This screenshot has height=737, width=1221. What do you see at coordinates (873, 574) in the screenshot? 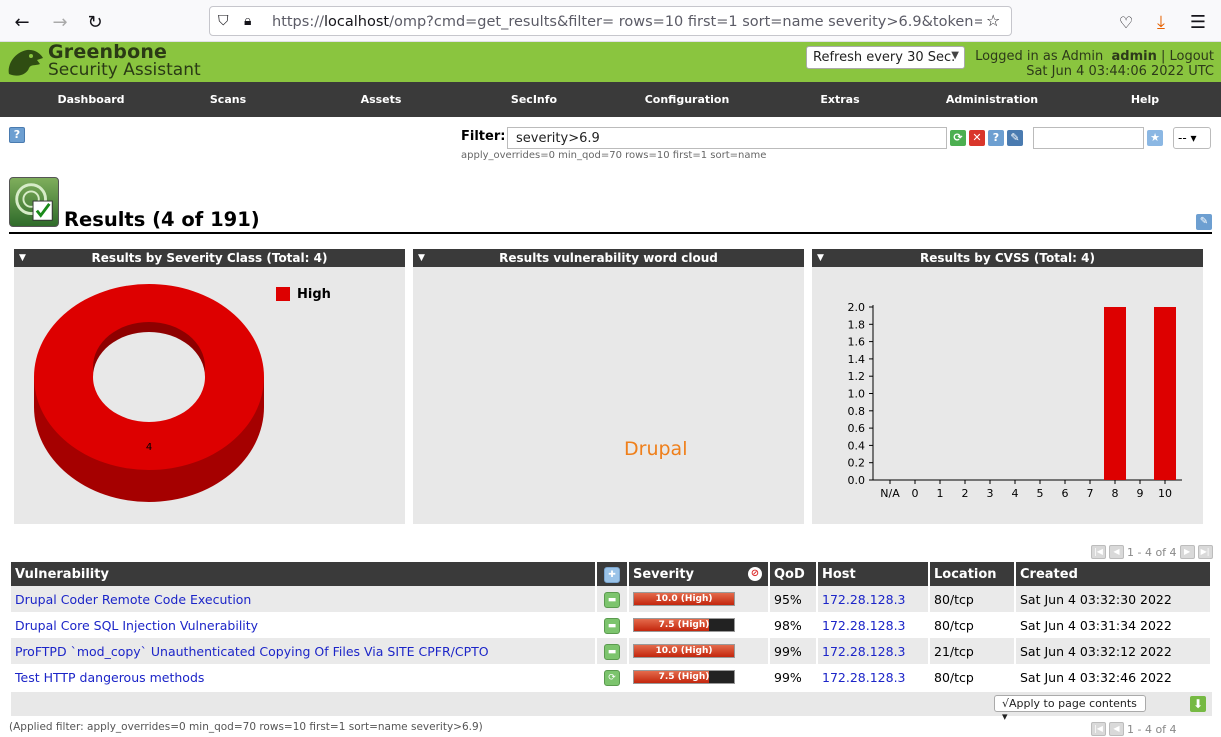
I see `col-host: Host` at bounding box center [873, 574].